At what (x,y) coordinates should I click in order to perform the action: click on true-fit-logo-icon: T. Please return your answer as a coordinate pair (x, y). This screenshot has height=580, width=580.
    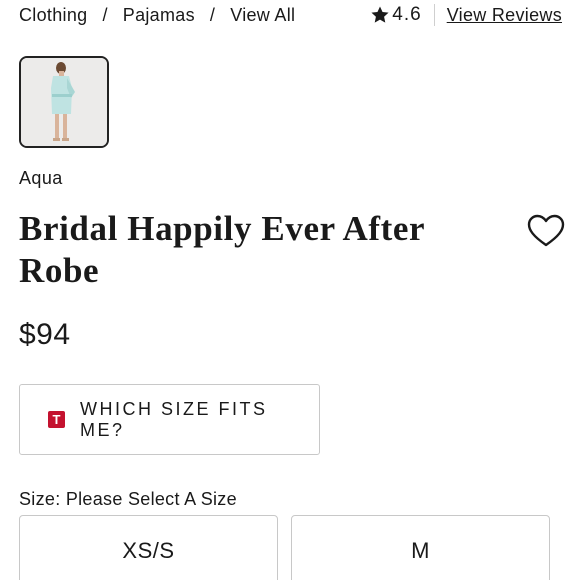
    Looking at the image, I should click on (56, 419).